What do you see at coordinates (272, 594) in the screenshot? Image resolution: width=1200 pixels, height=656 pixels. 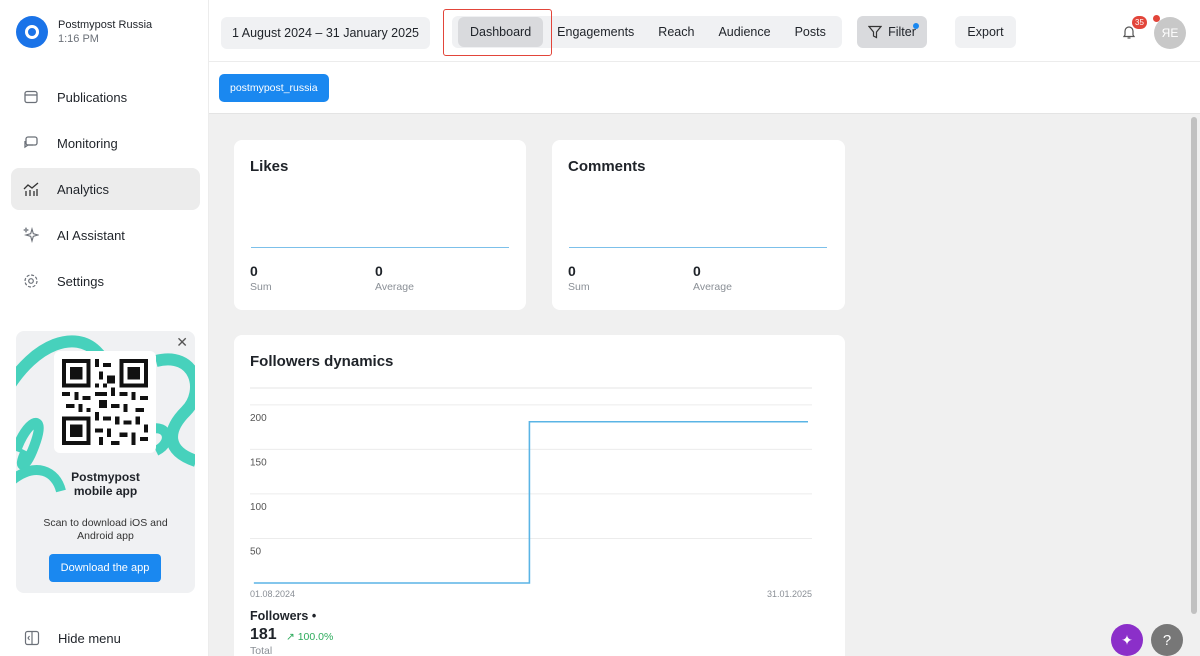 I see `x-tick-label-start: 01.08.2024` at bounding box center [272, 594].